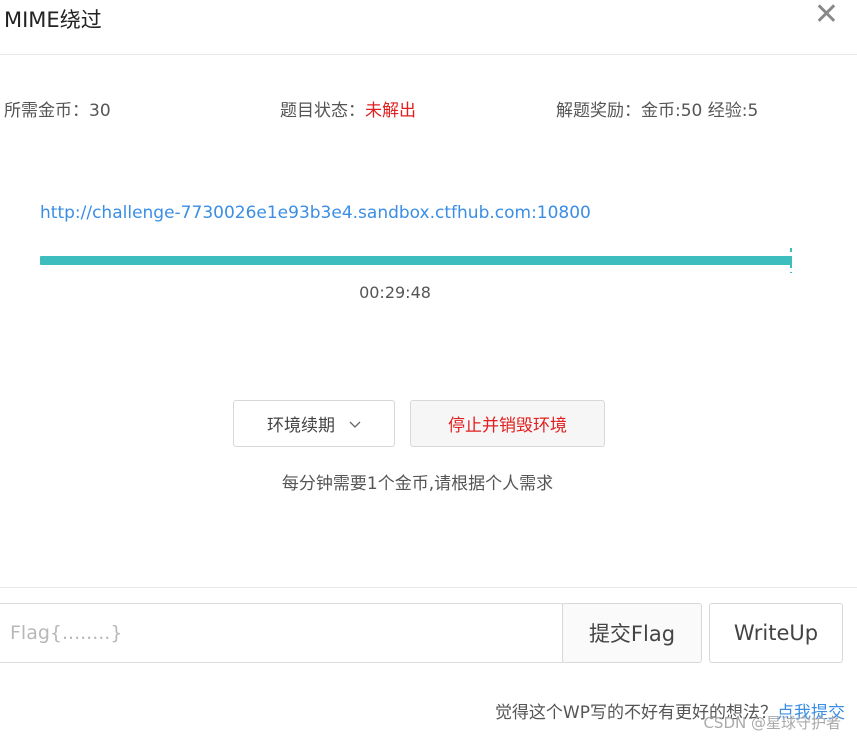  I want to click on time-progress-bar, so click(416, 260).